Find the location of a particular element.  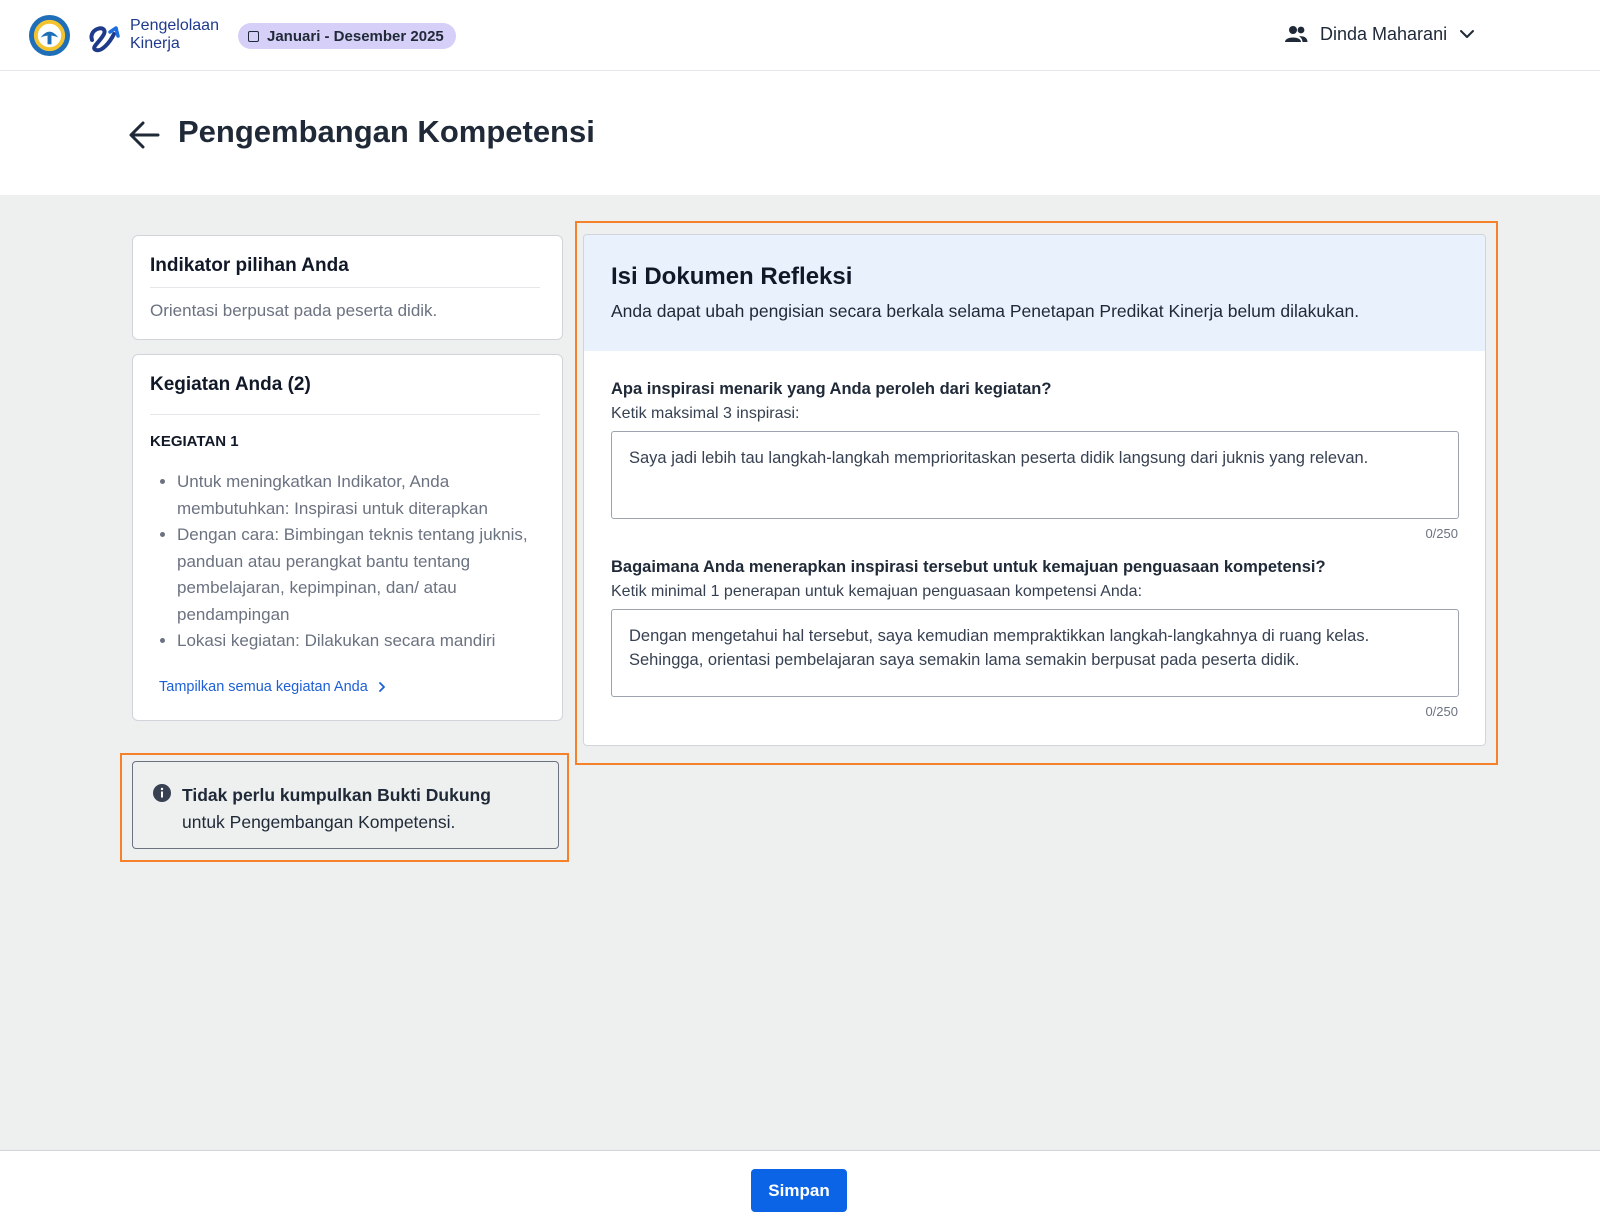

indicator-heading: Indikator pilihan Anda is located at coordinates (249, 265).